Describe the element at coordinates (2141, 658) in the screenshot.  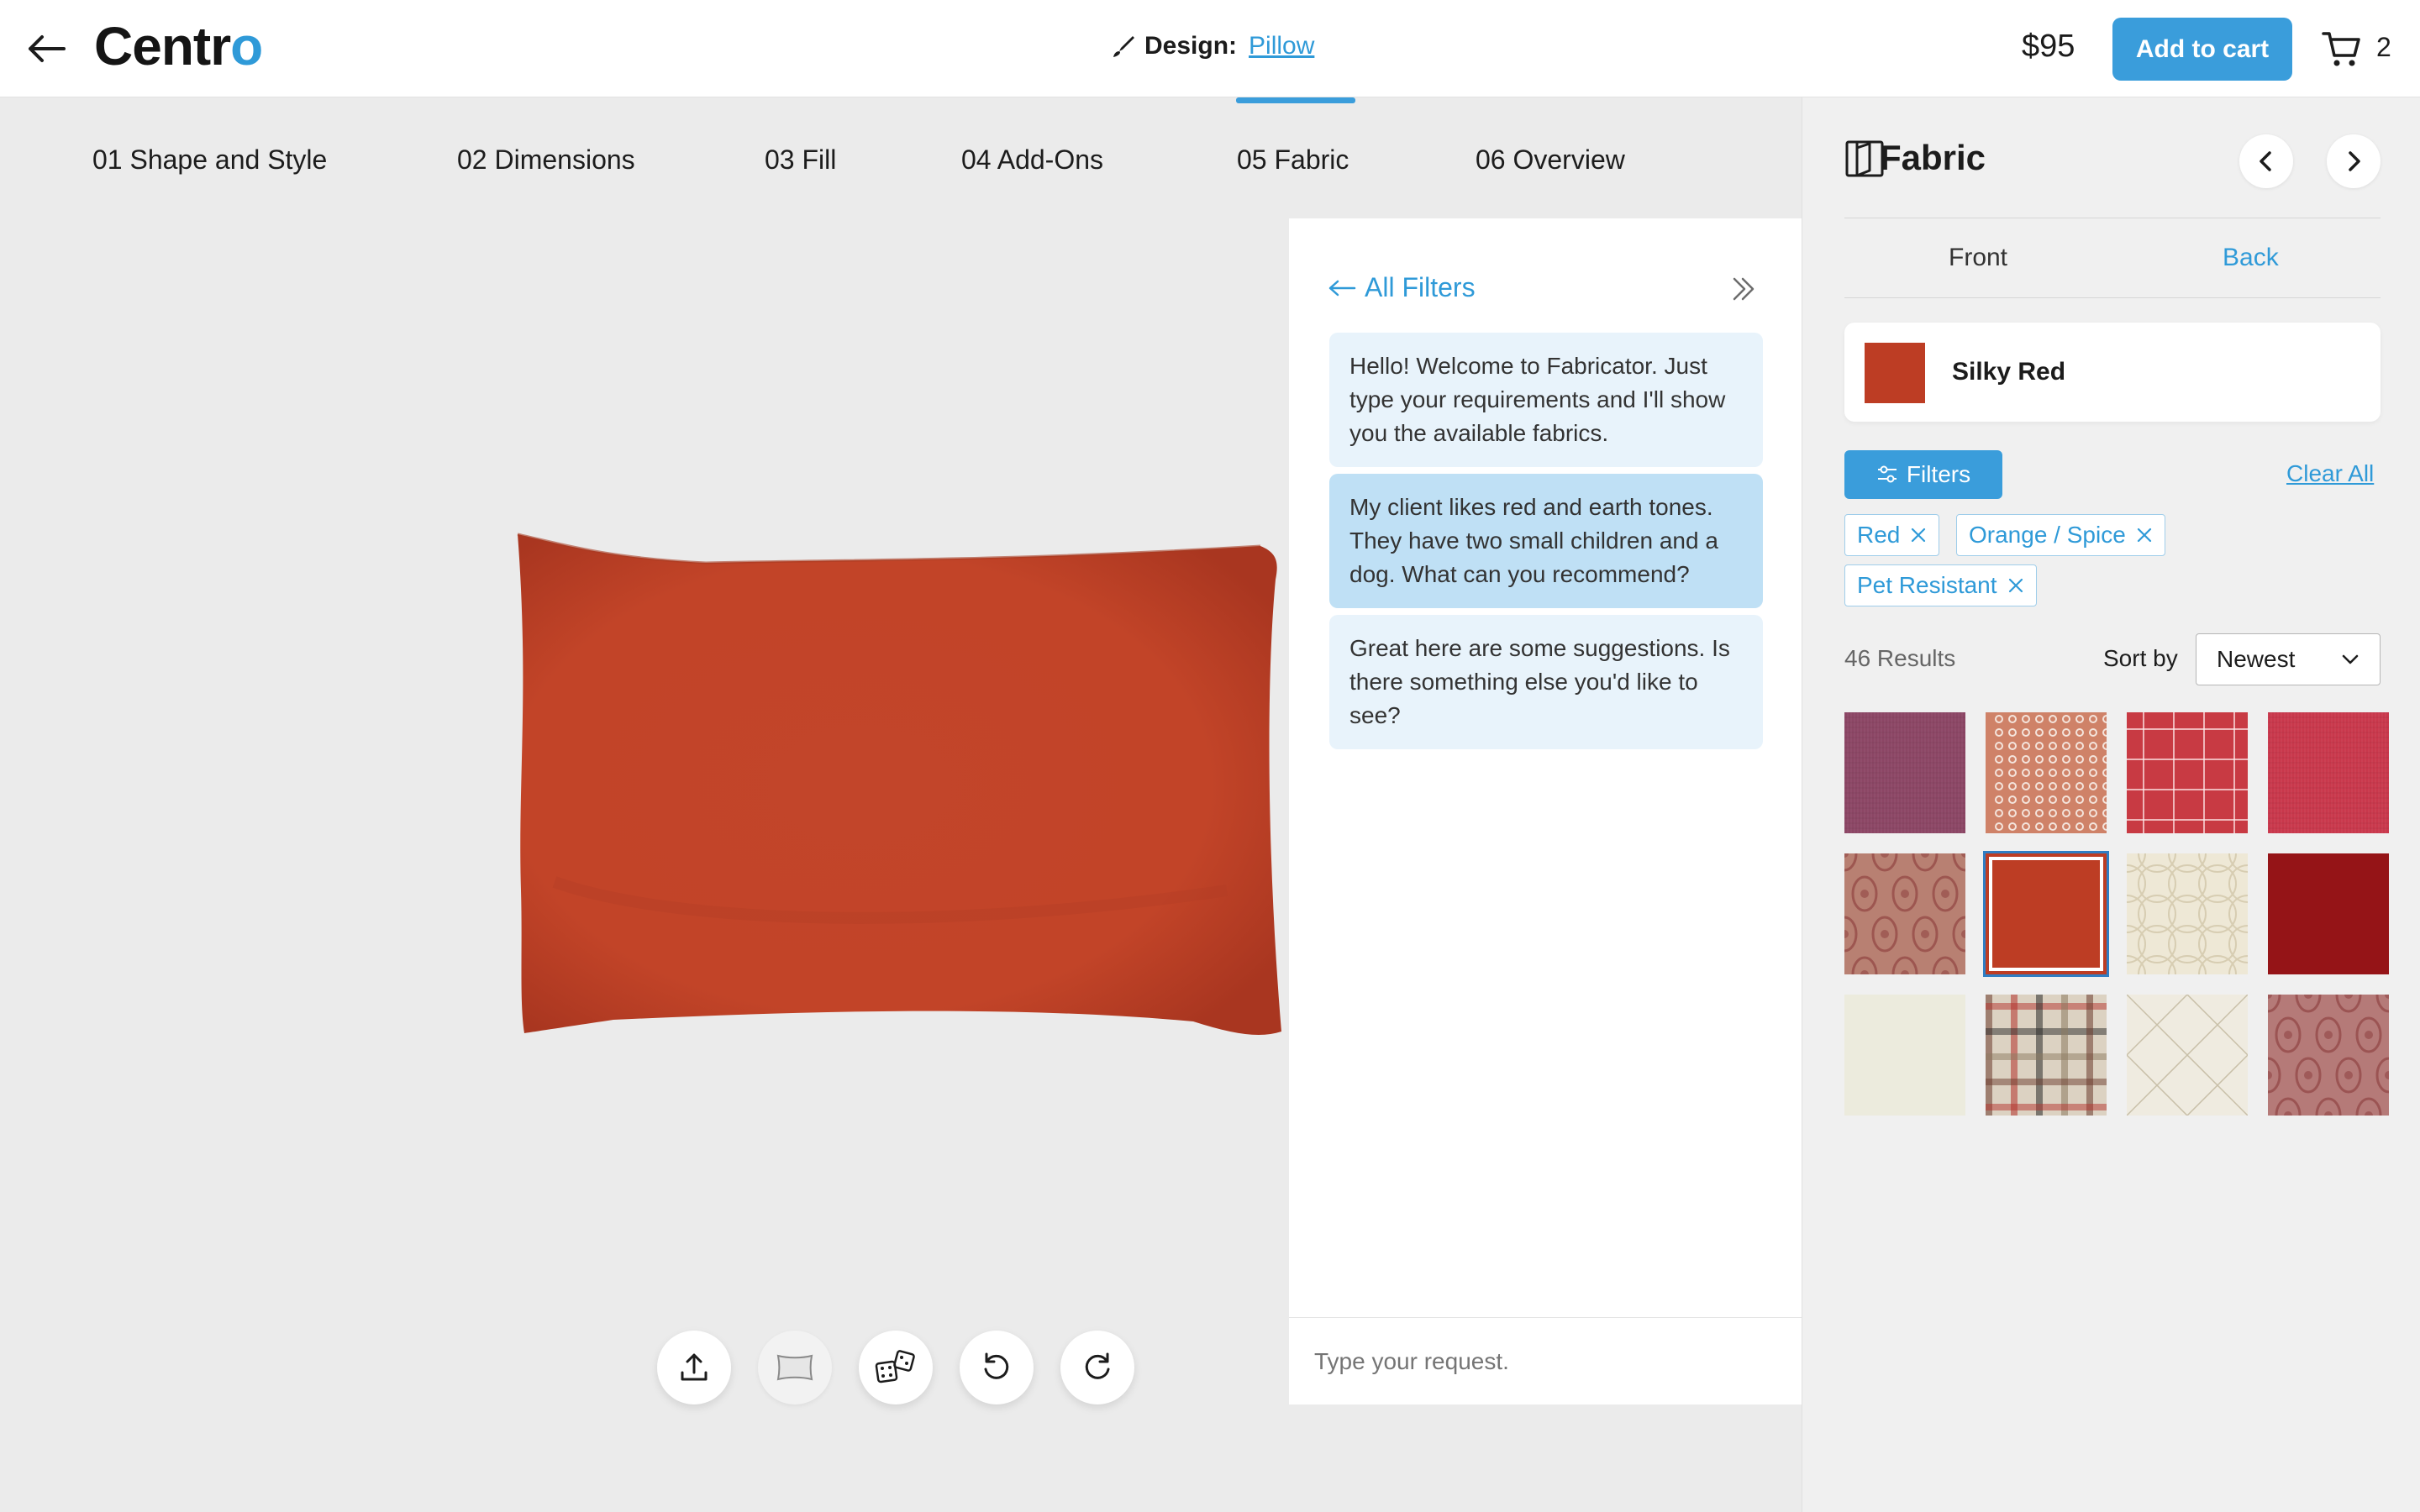
I see `sort-by-label: Sort by` at that location.